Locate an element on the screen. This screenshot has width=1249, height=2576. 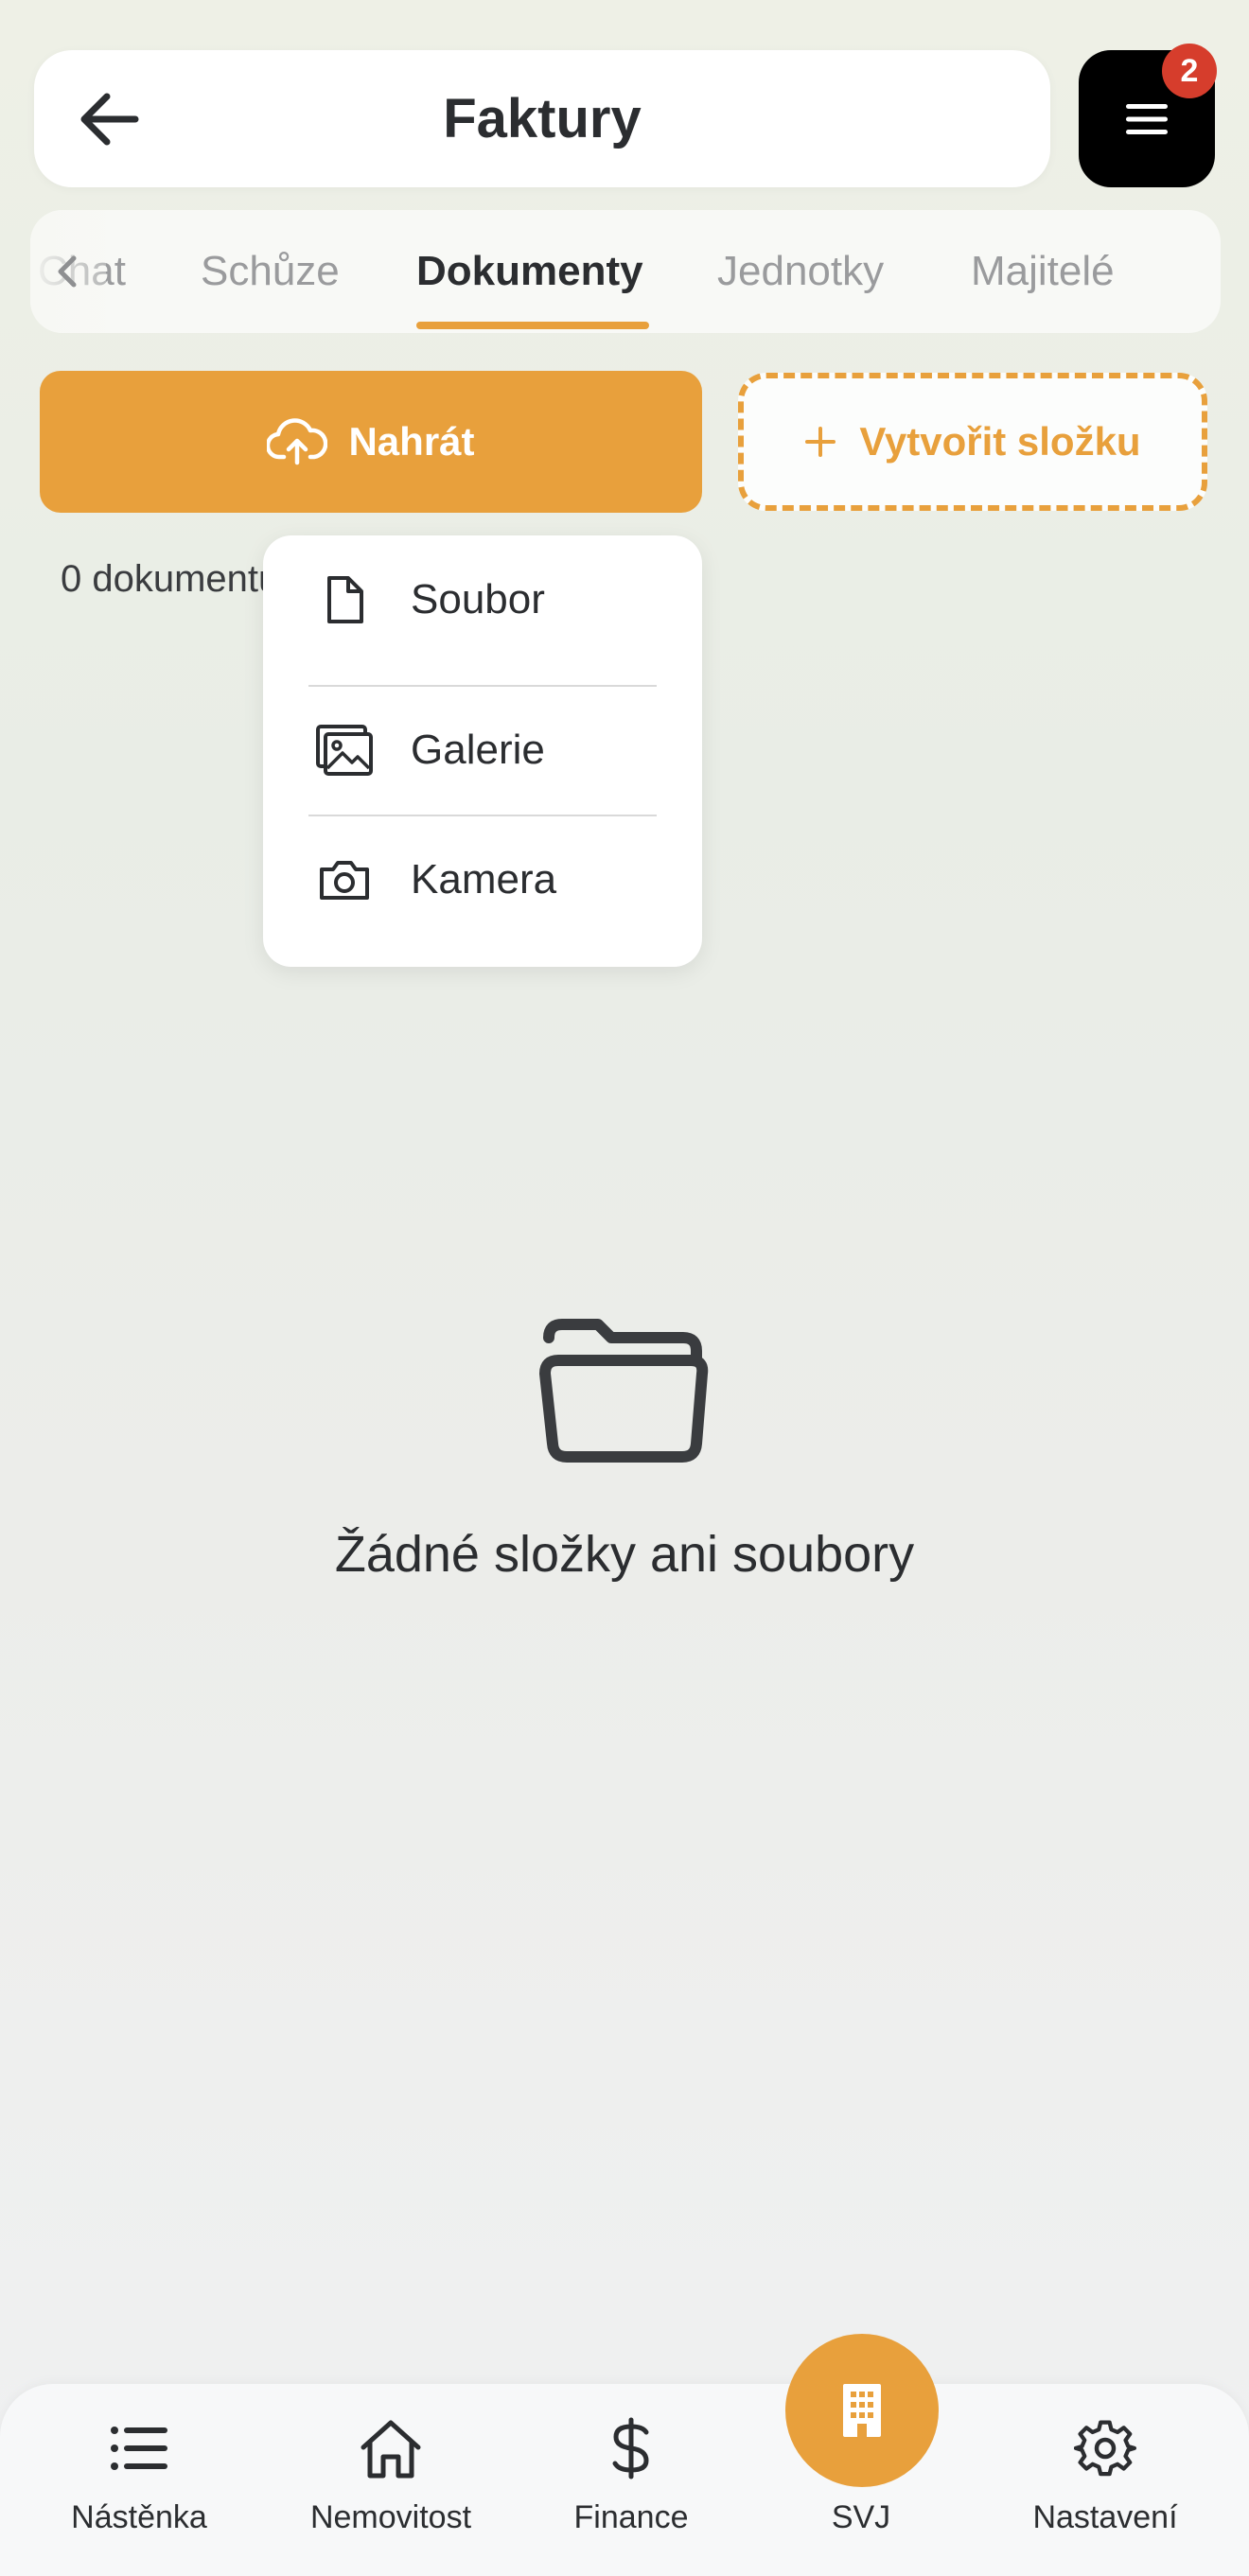
hamburger-icon is located at coordinates (1147, 119).